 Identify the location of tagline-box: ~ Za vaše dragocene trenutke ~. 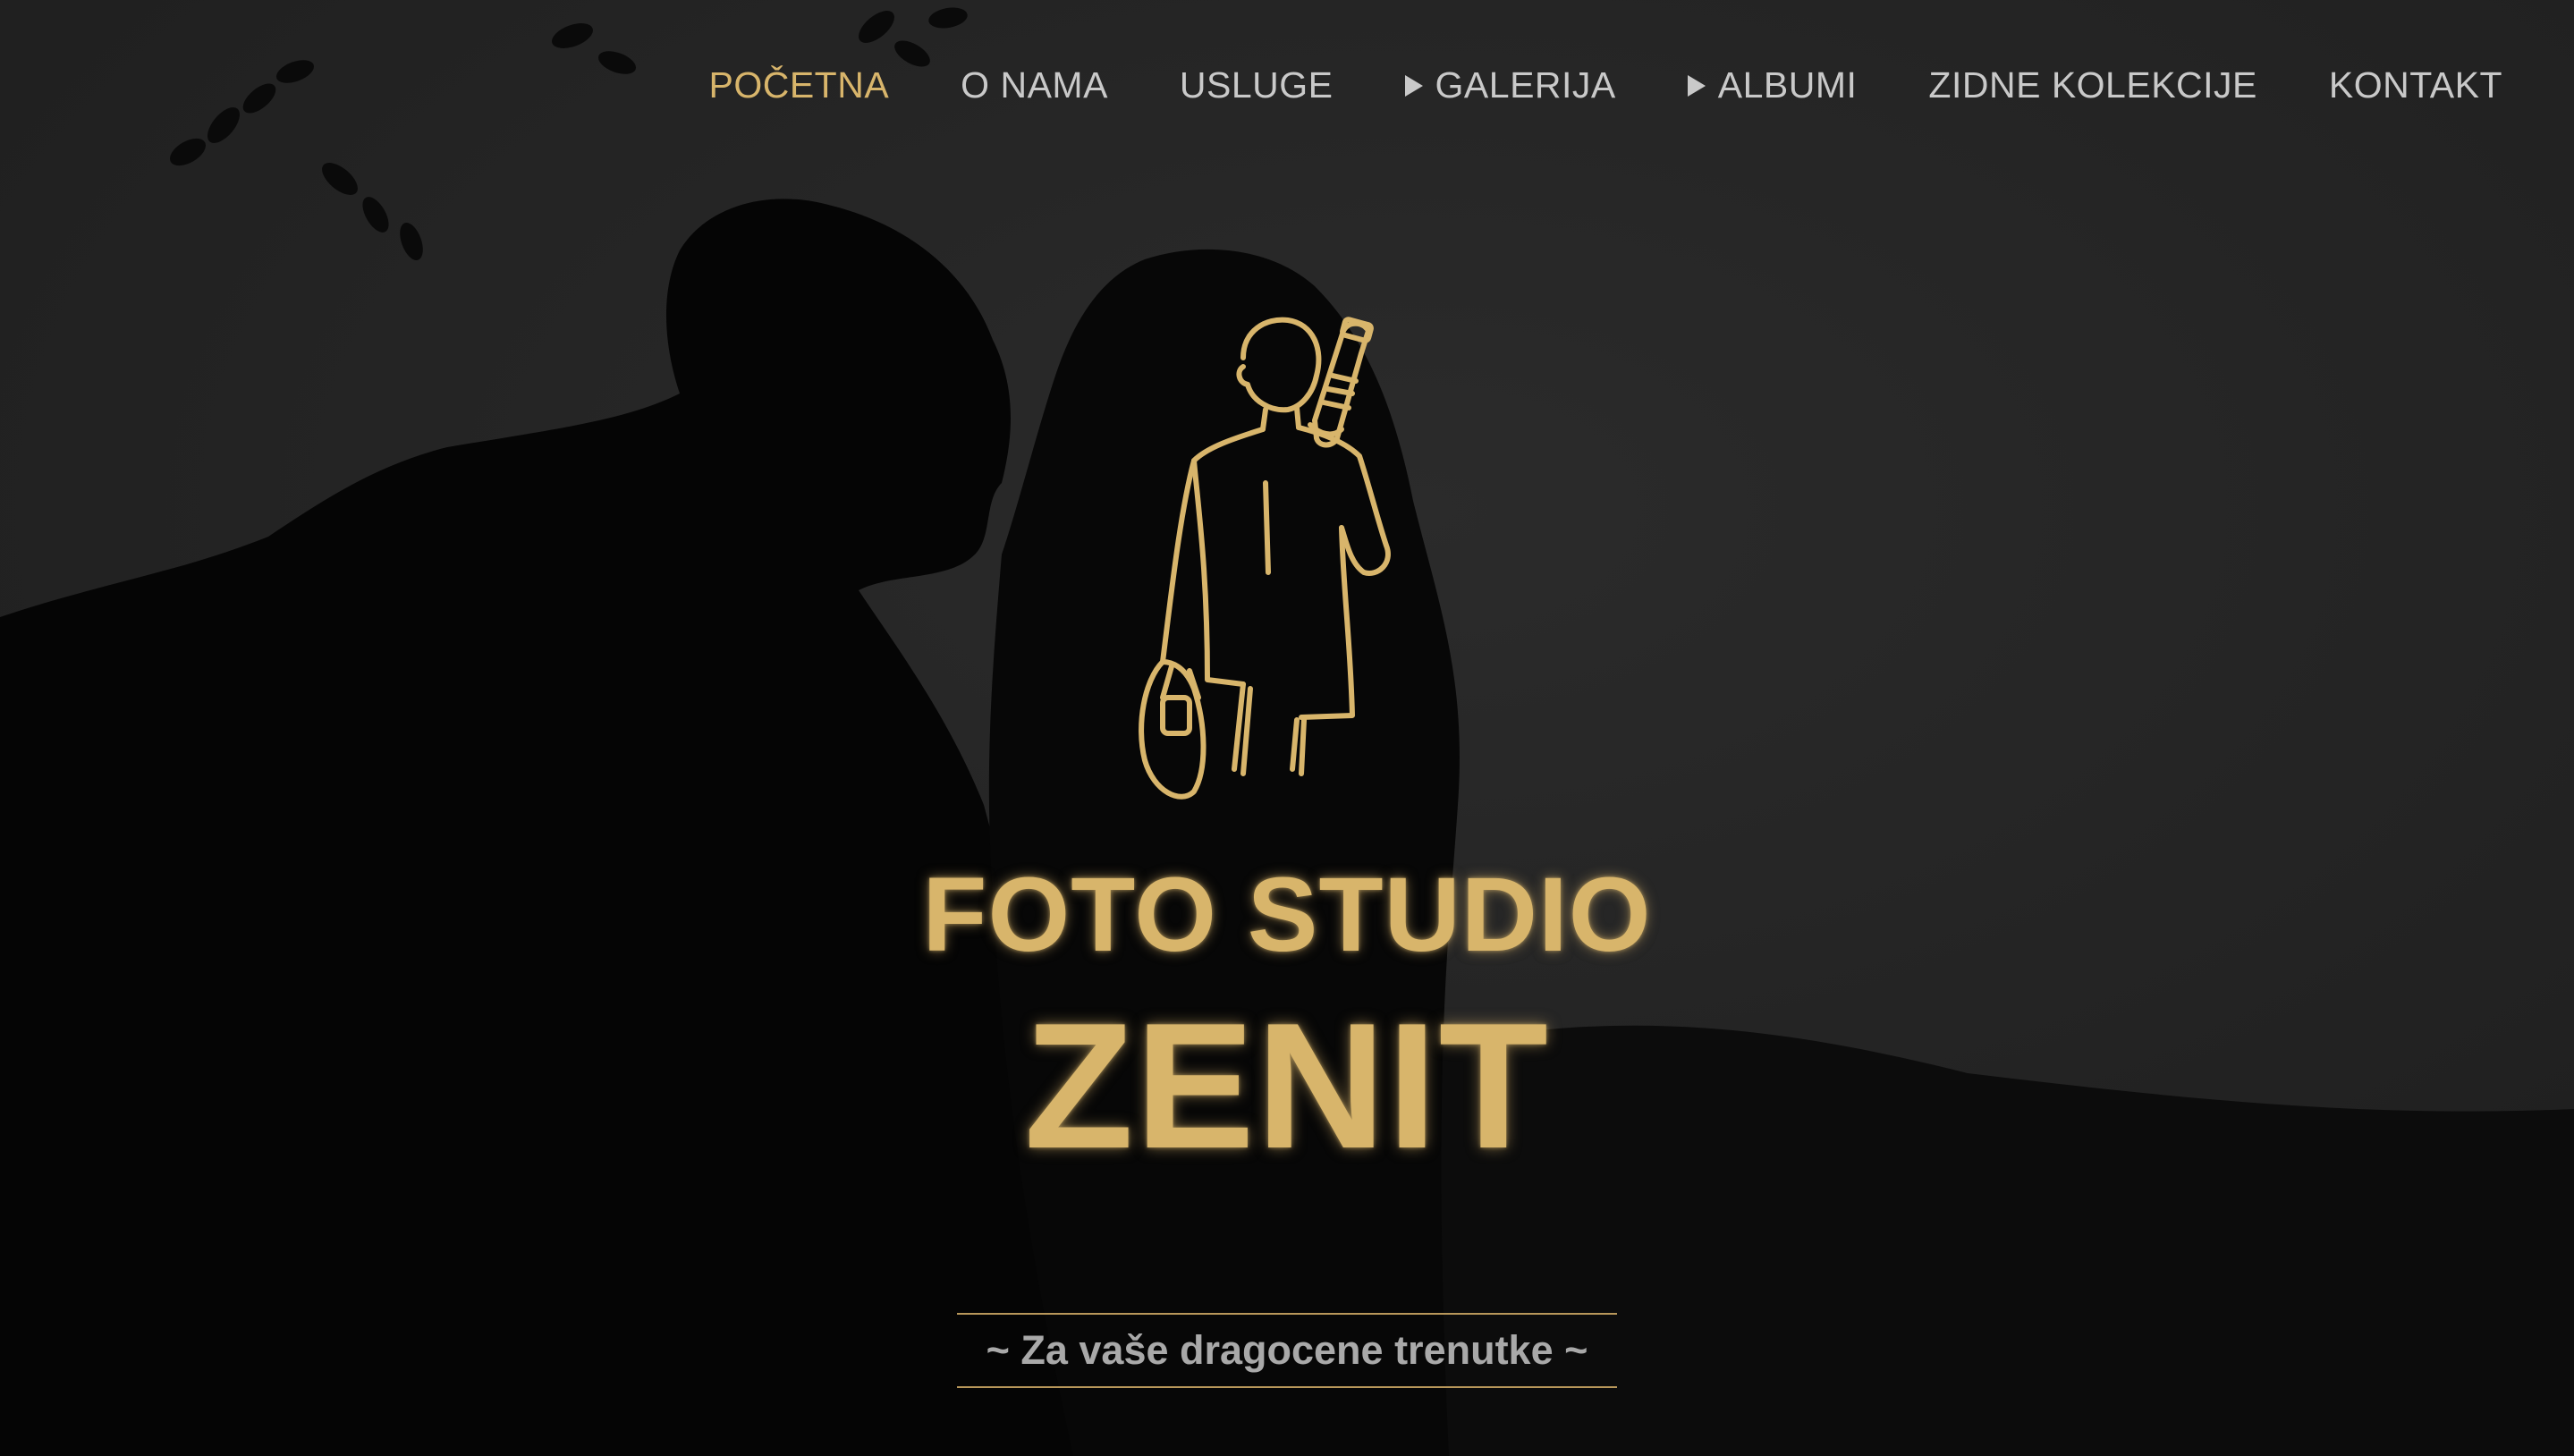
(1287, 1350).